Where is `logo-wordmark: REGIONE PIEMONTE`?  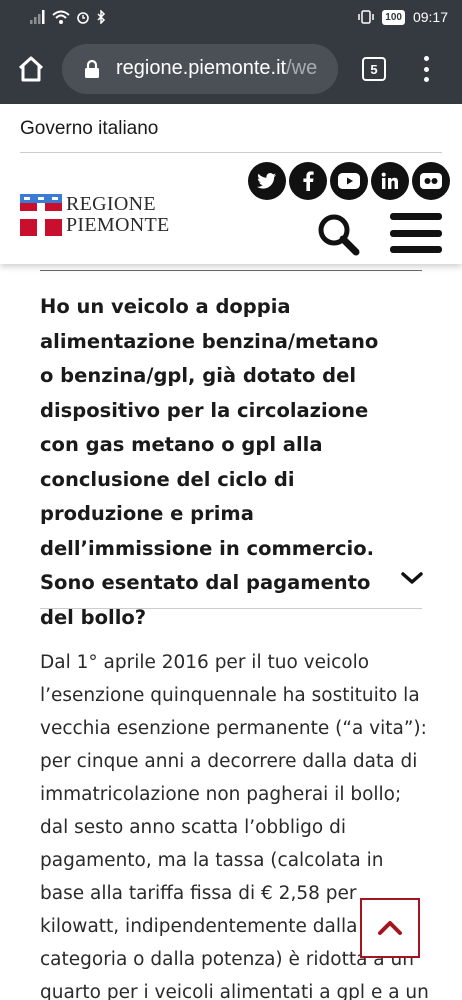 logo-wordmark: REGIONE PIEMONTE is located at coordinates (118, 215).